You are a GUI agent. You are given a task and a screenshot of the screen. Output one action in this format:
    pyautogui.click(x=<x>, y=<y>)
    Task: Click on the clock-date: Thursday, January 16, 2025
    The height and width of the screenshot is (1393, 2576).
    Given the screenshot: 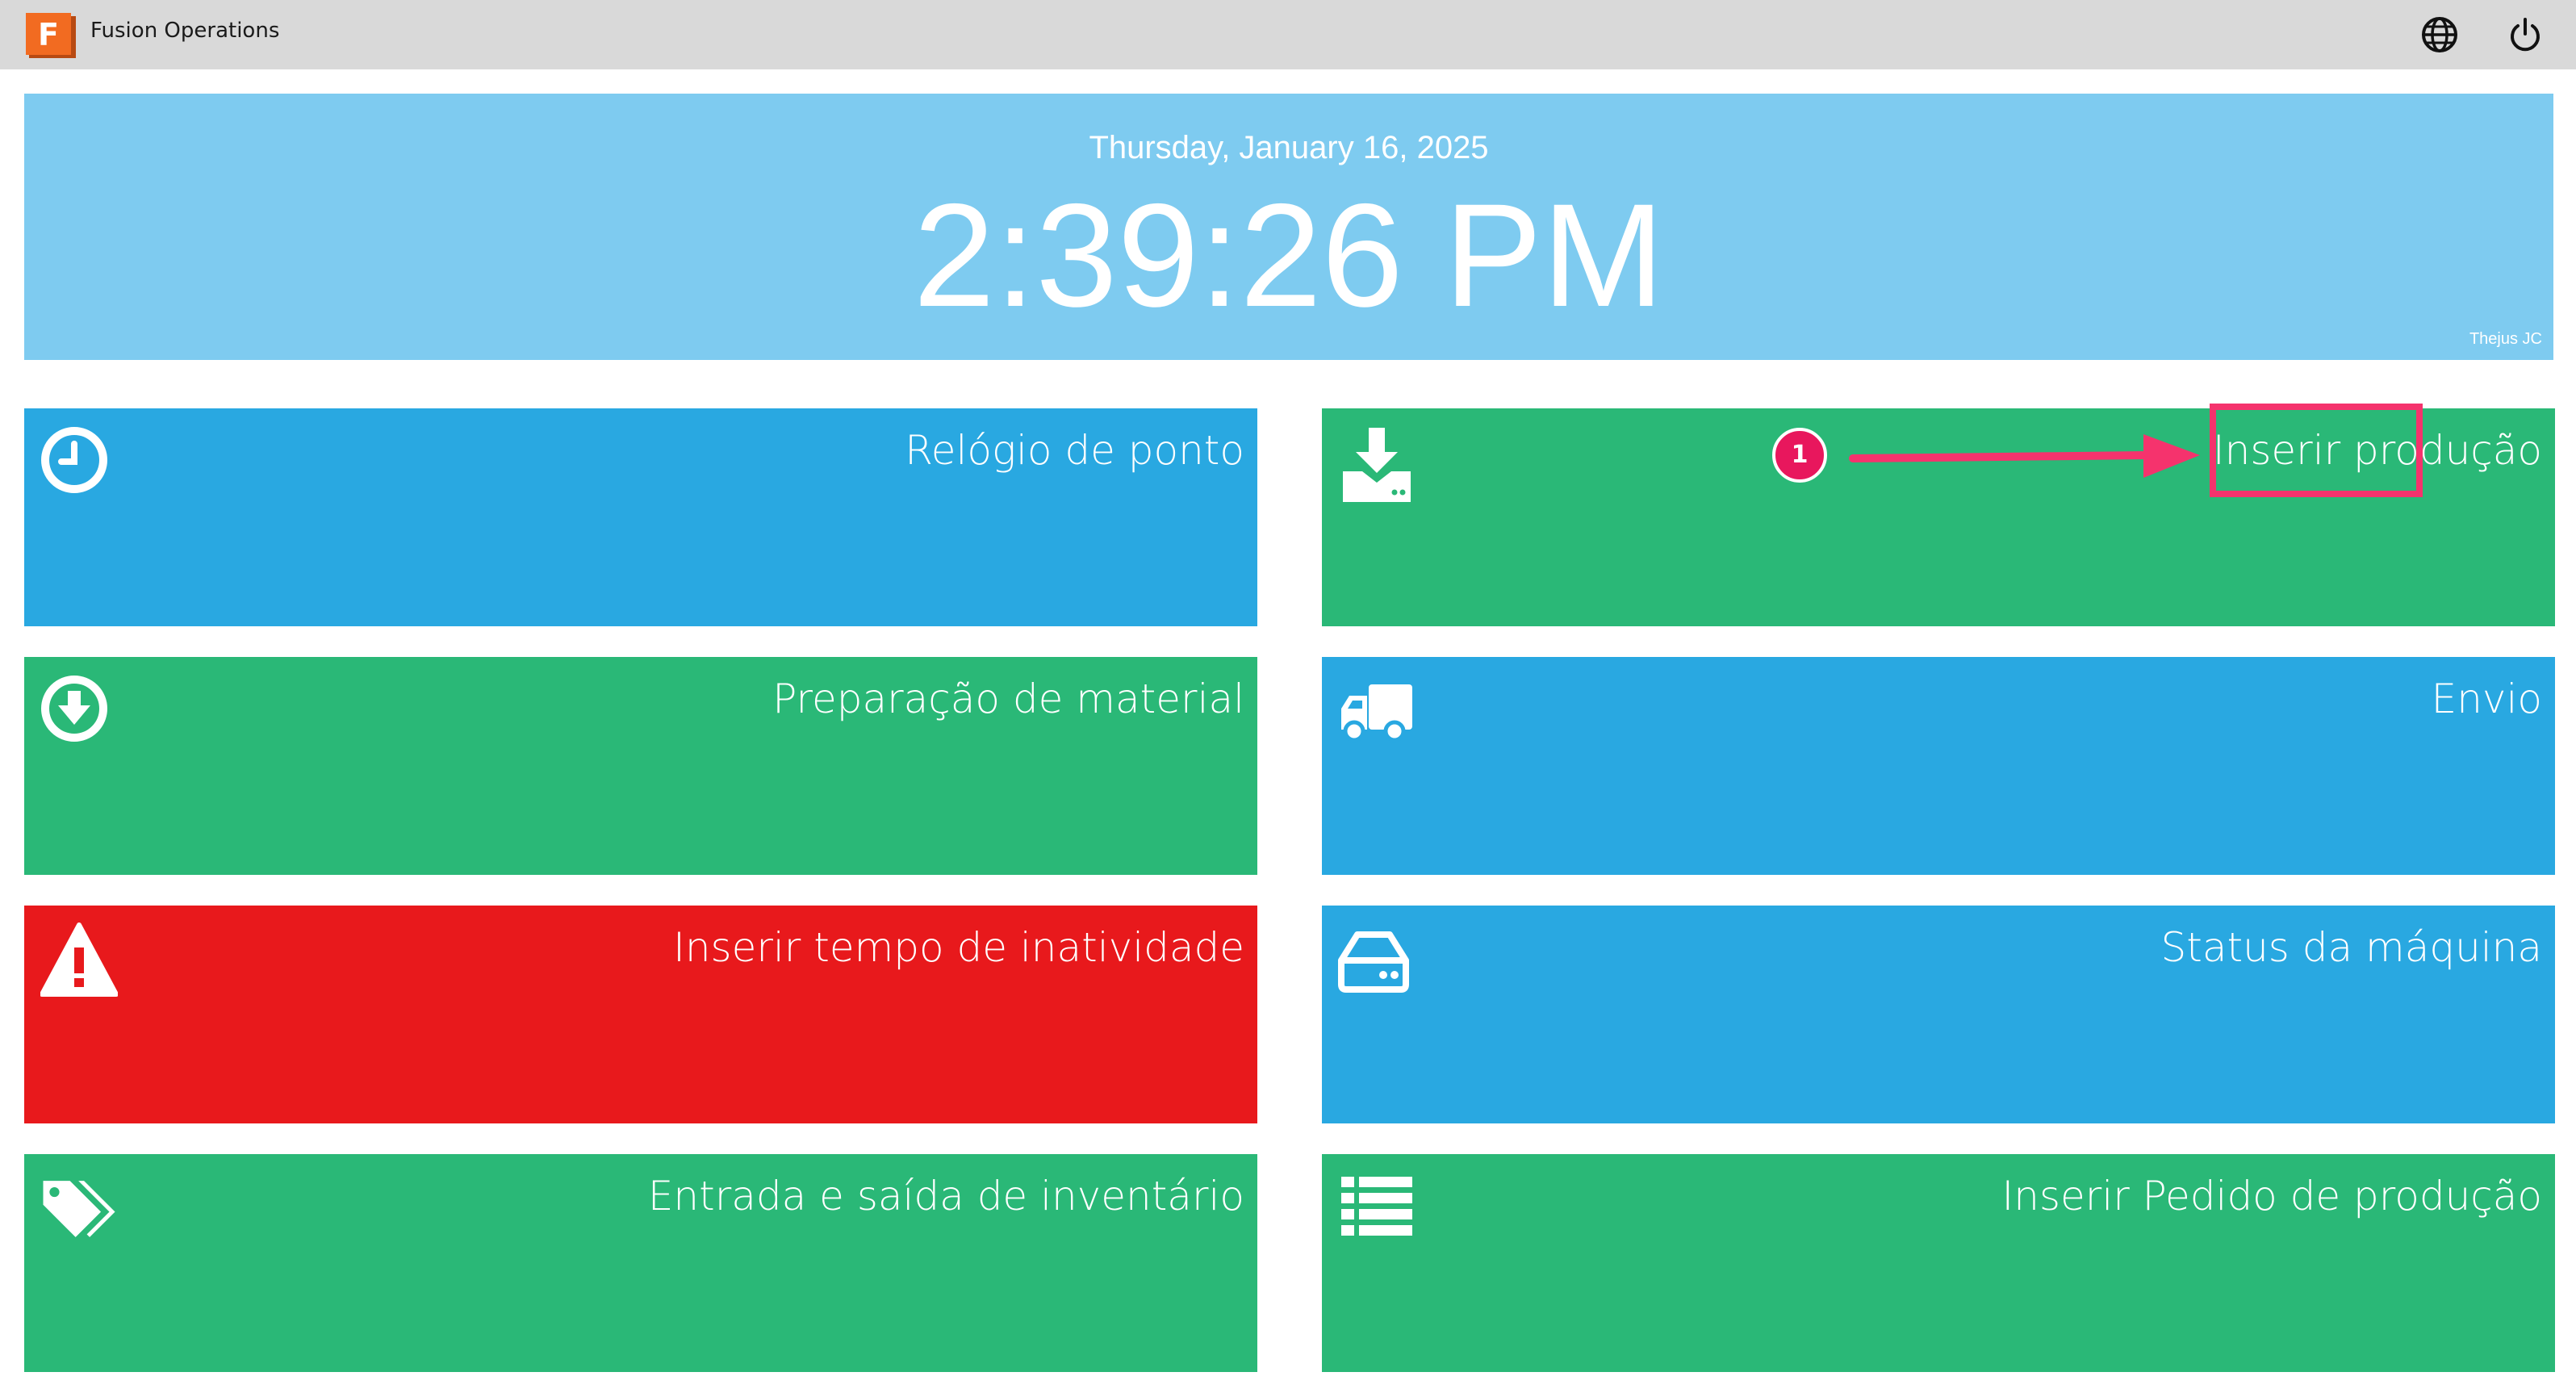 What is the action you would take?
    pyautogui.click(x=1289, y=147)
    